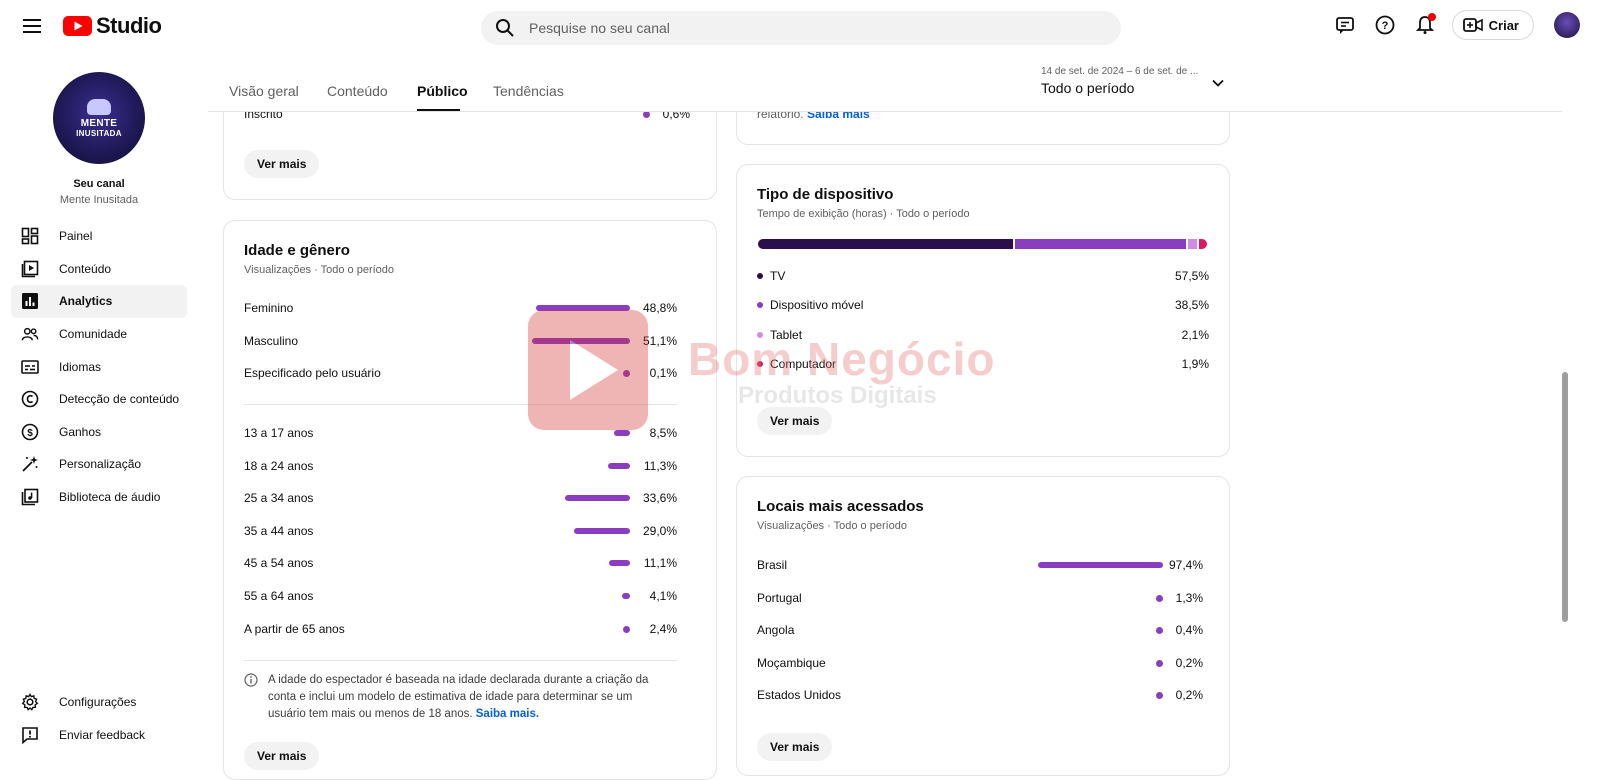 The height and width of the screenshot is (780, 1600). What do you see at coordinates (659, 530) in the screenshot?
I see `row-value: 29,0%` at bounding box center [659, 530].